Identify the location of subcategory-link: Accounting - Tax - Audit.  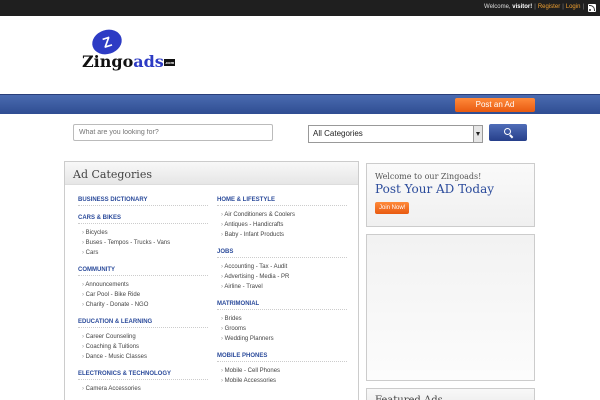
(284, 267).